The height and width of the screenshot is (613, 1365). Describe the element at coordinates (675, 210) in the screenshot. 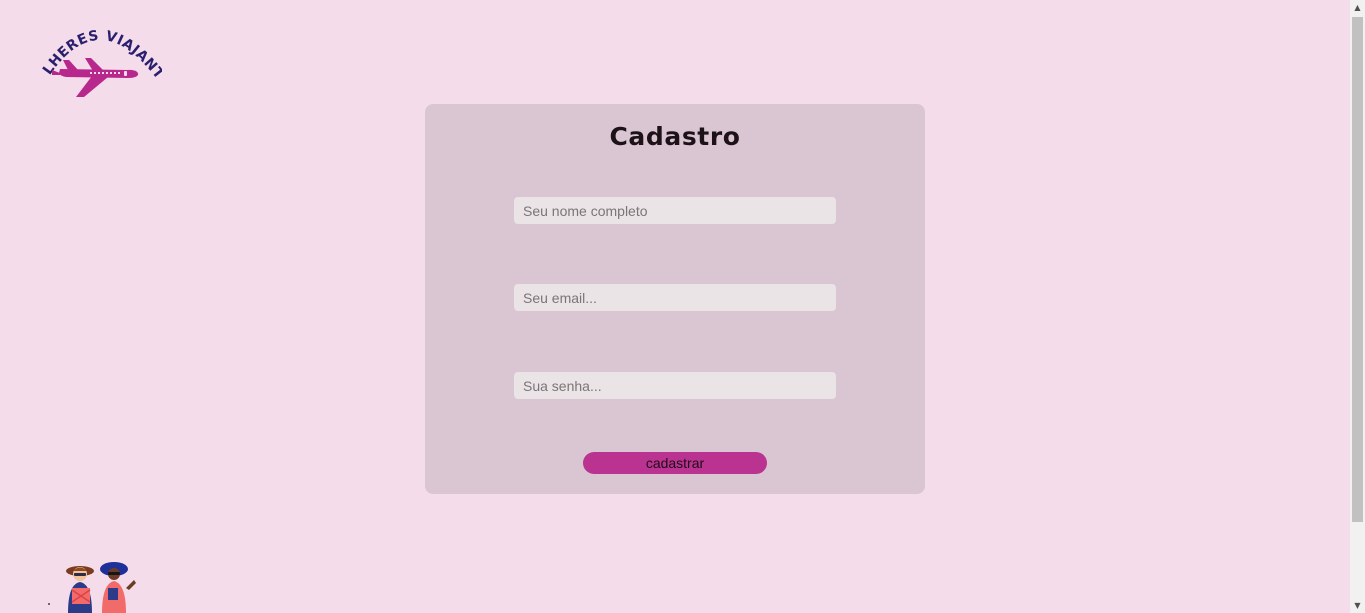

I see `full-name-input` at that location.